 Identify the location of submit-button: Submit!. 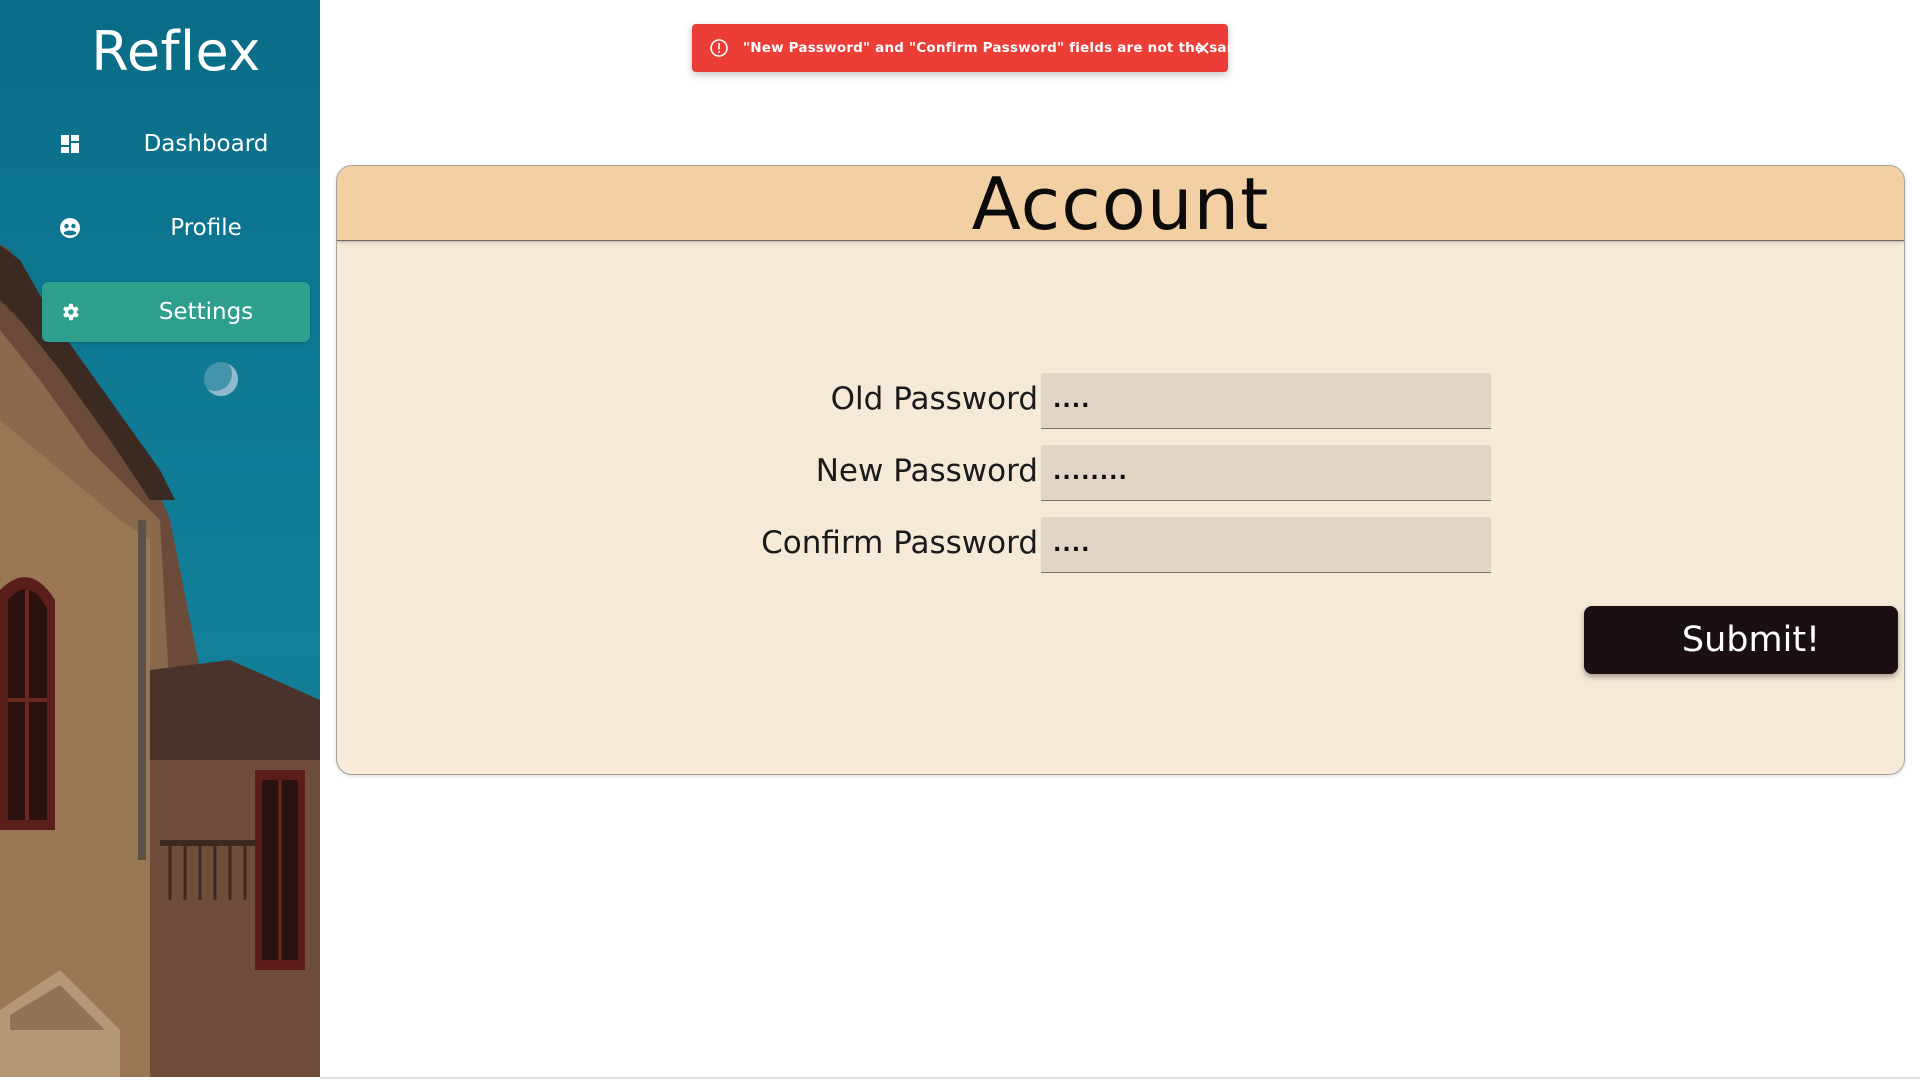
(1741, 640).